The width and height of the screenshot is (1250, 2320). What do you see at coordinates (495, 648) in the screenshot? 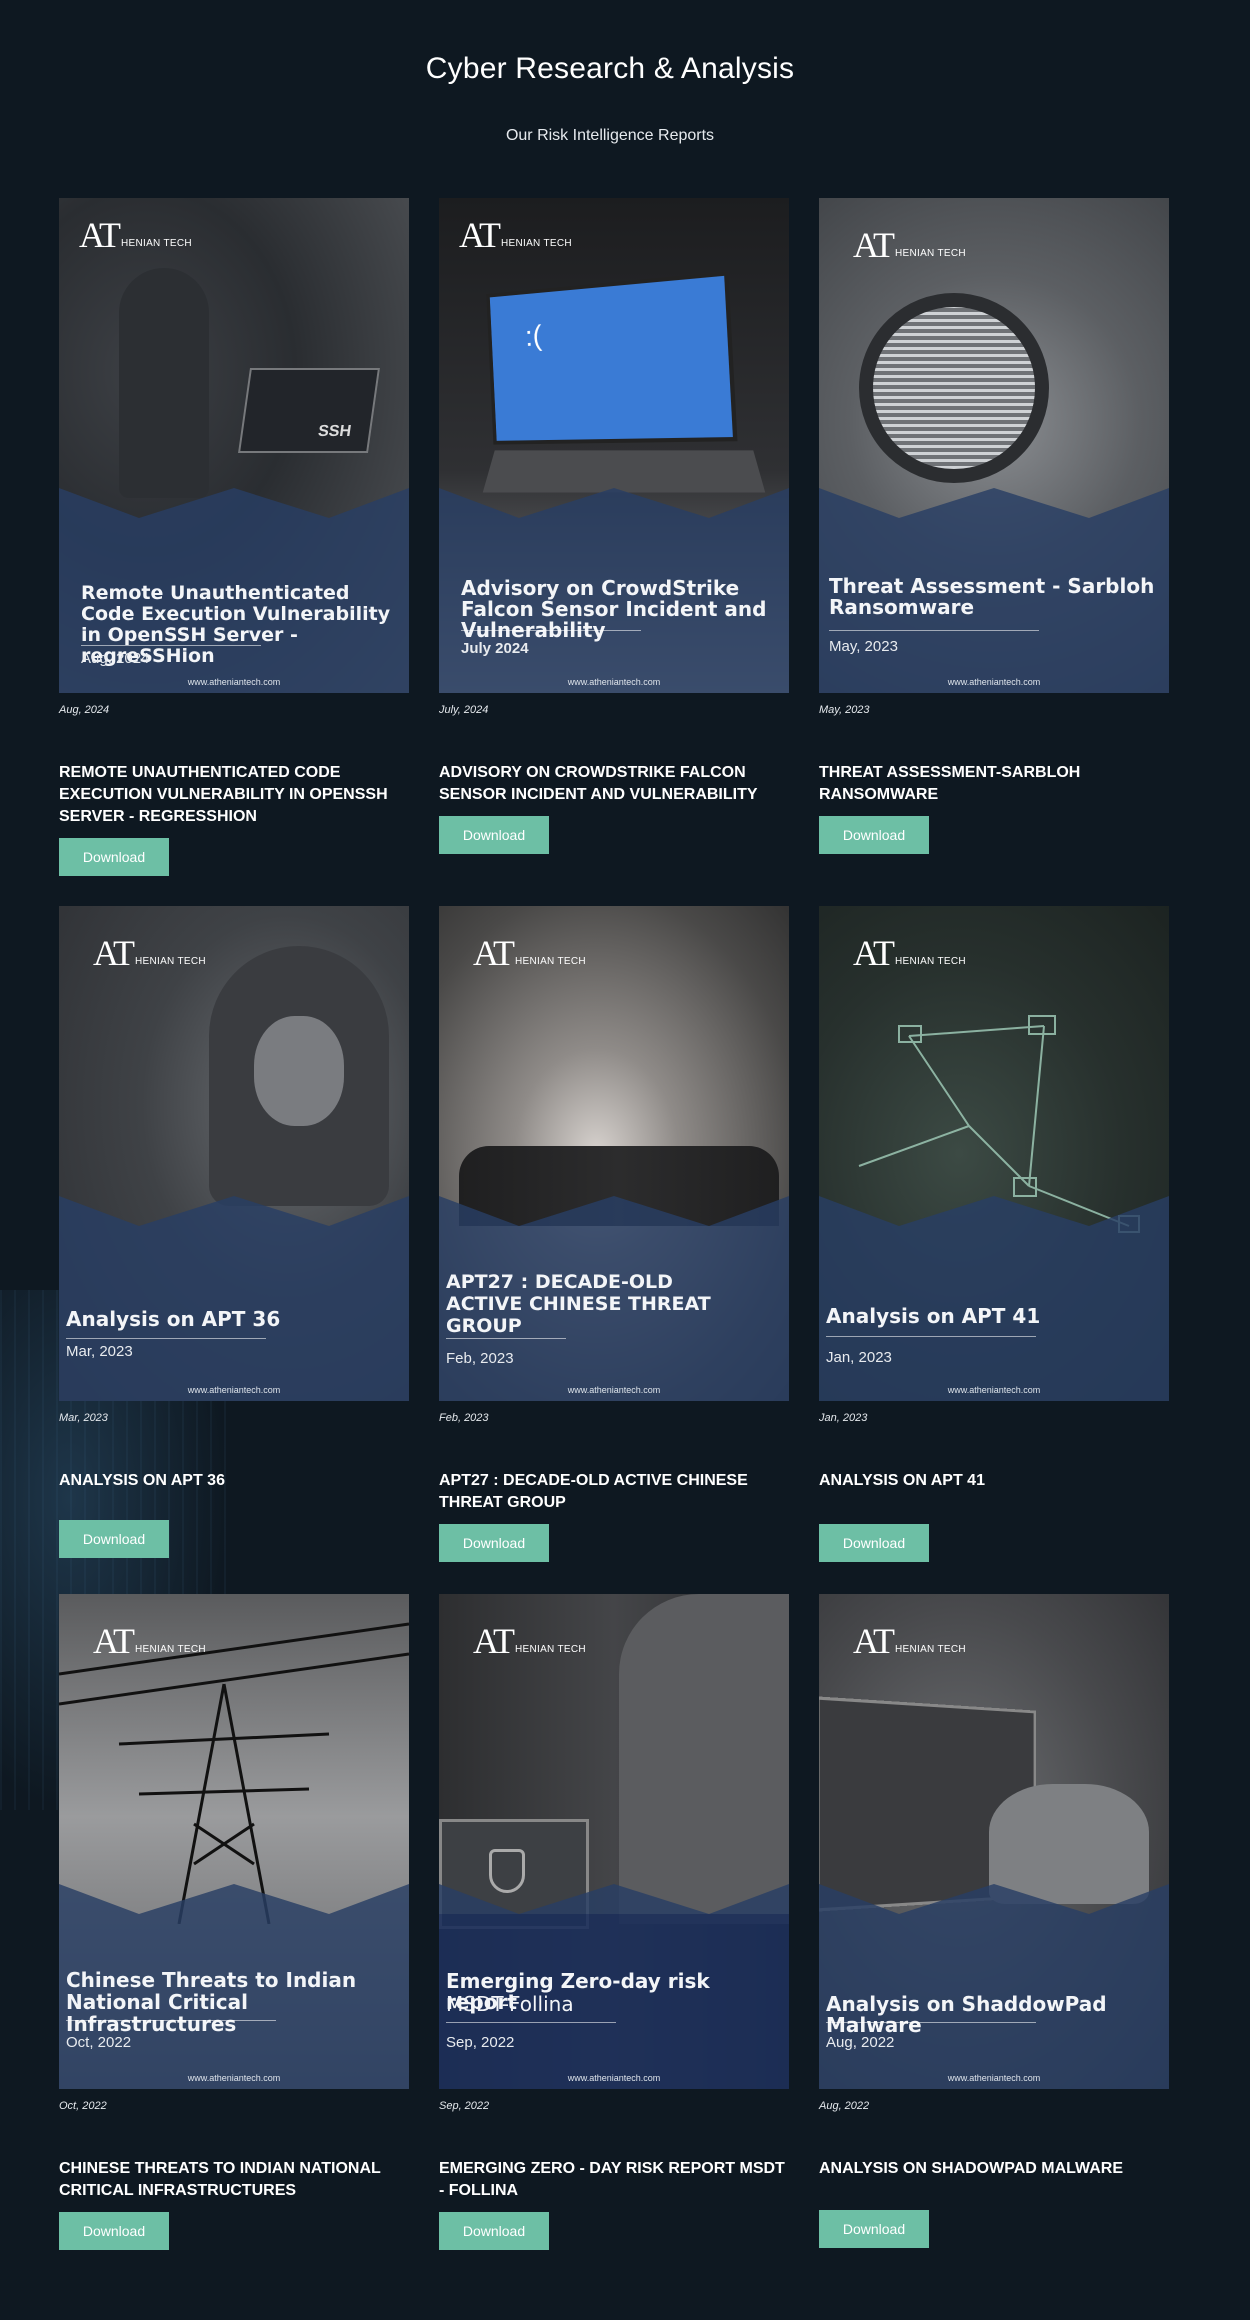
I see `cover-date: July 2024` at bounding box center [495, 648].